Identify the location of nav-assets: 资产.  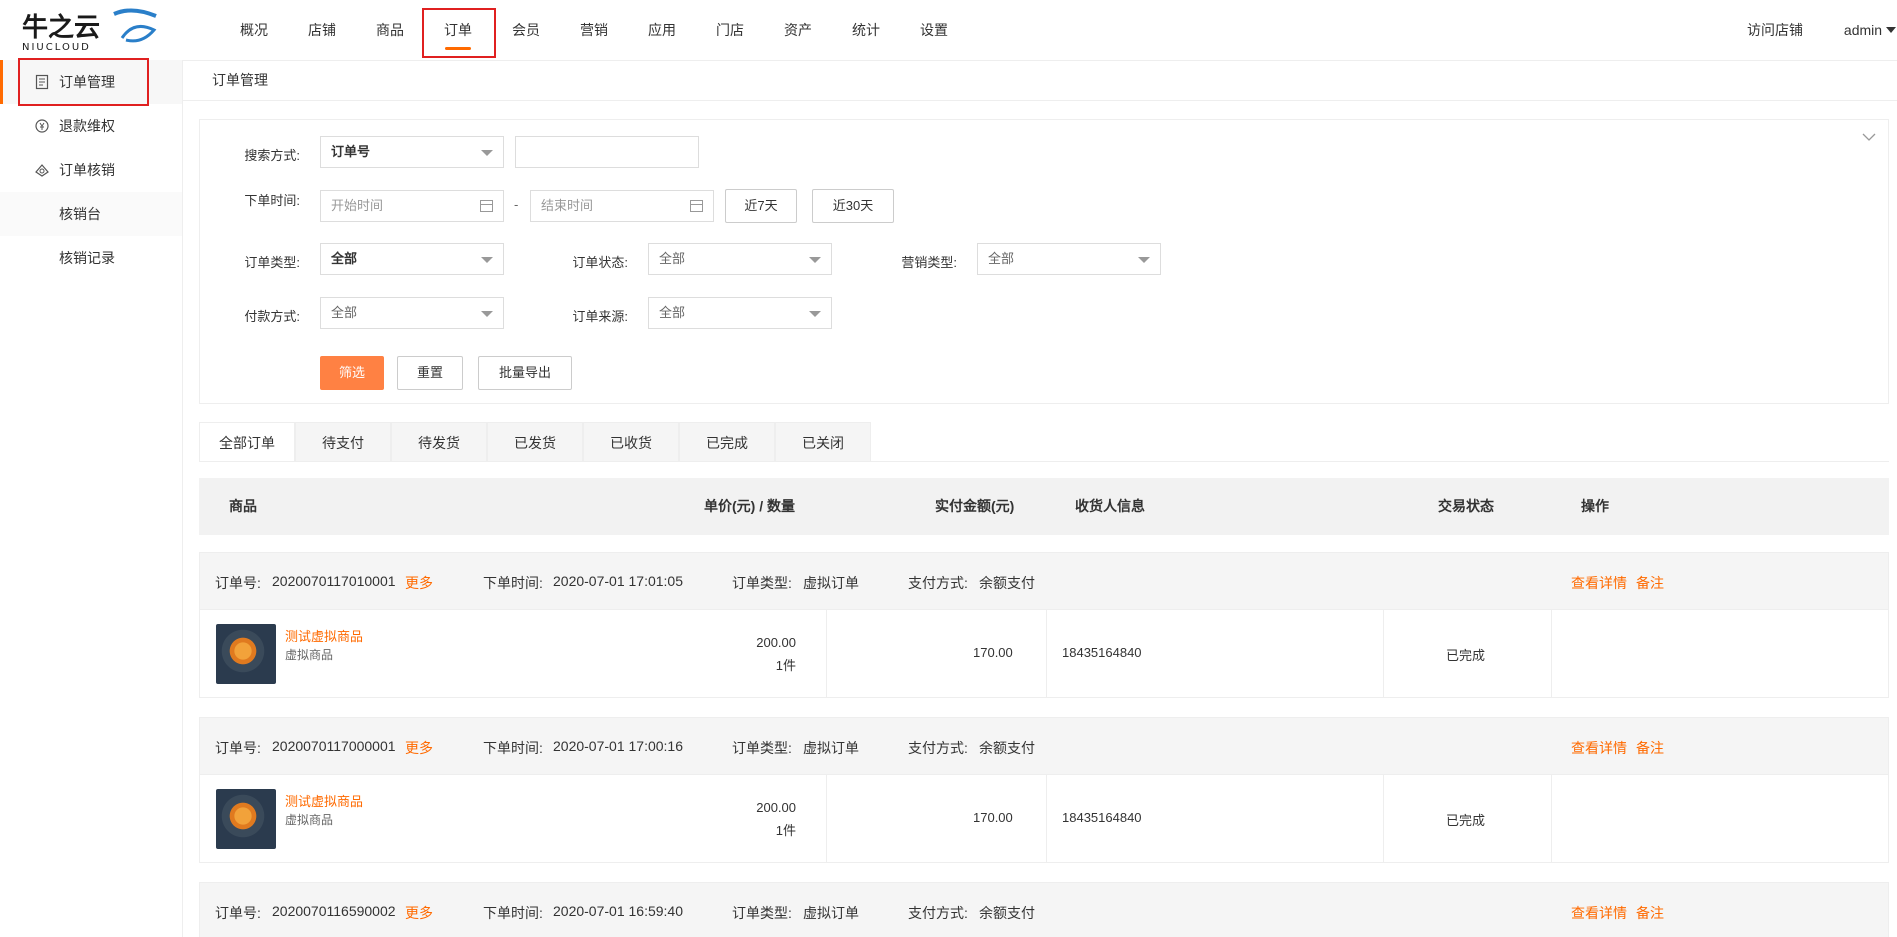
(798, 30).